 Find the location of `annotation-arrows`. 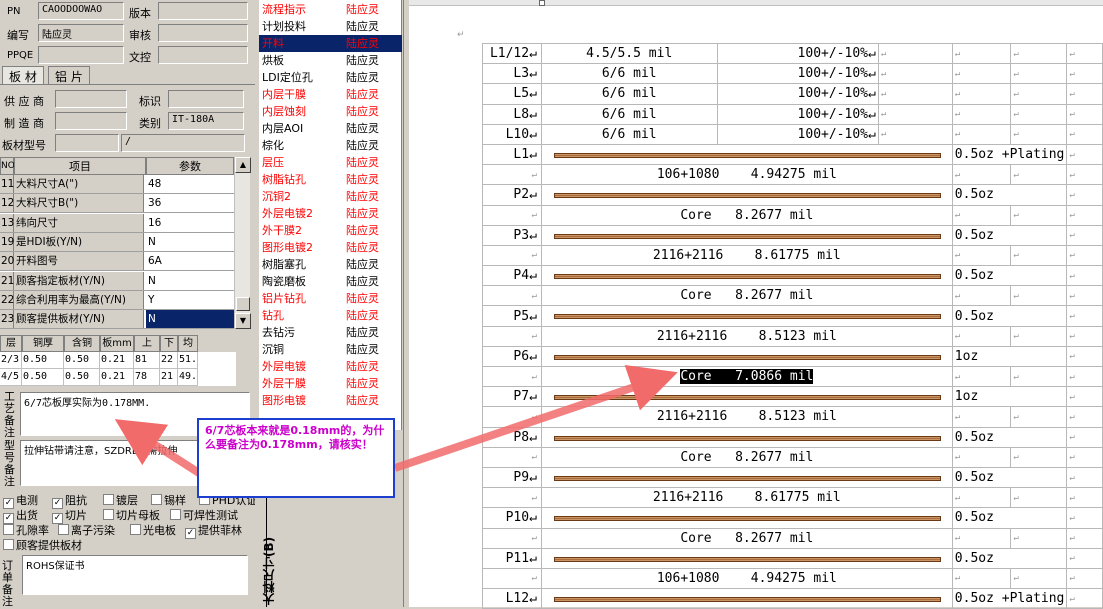

annotation-arrows is located at coordinates (396, 424).